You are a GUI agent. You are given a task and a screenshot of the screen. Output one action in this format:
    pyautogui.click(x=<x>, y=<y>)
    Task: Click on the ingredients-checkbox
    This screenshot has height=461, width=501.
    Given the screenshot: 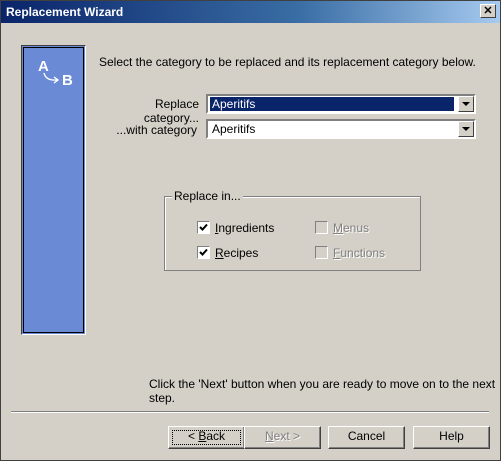 What is the action you would take?
    pyautogui.click(x=203, y=227)
    